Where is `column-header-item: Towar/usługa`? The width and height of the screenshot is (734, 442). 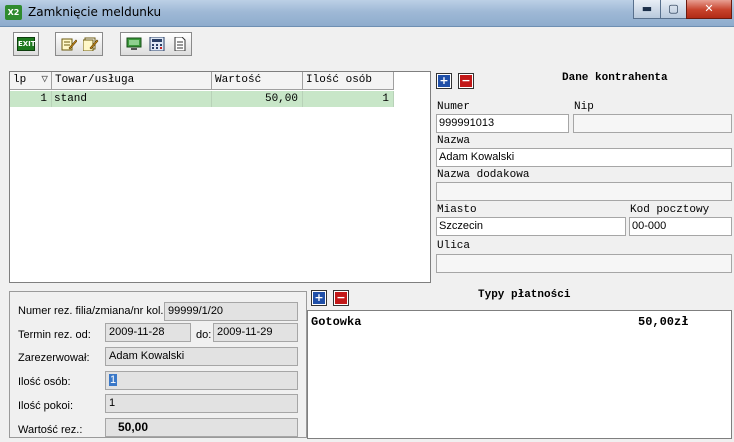
column-header-item: Towar/usługa is located at coordinates (132, 81).